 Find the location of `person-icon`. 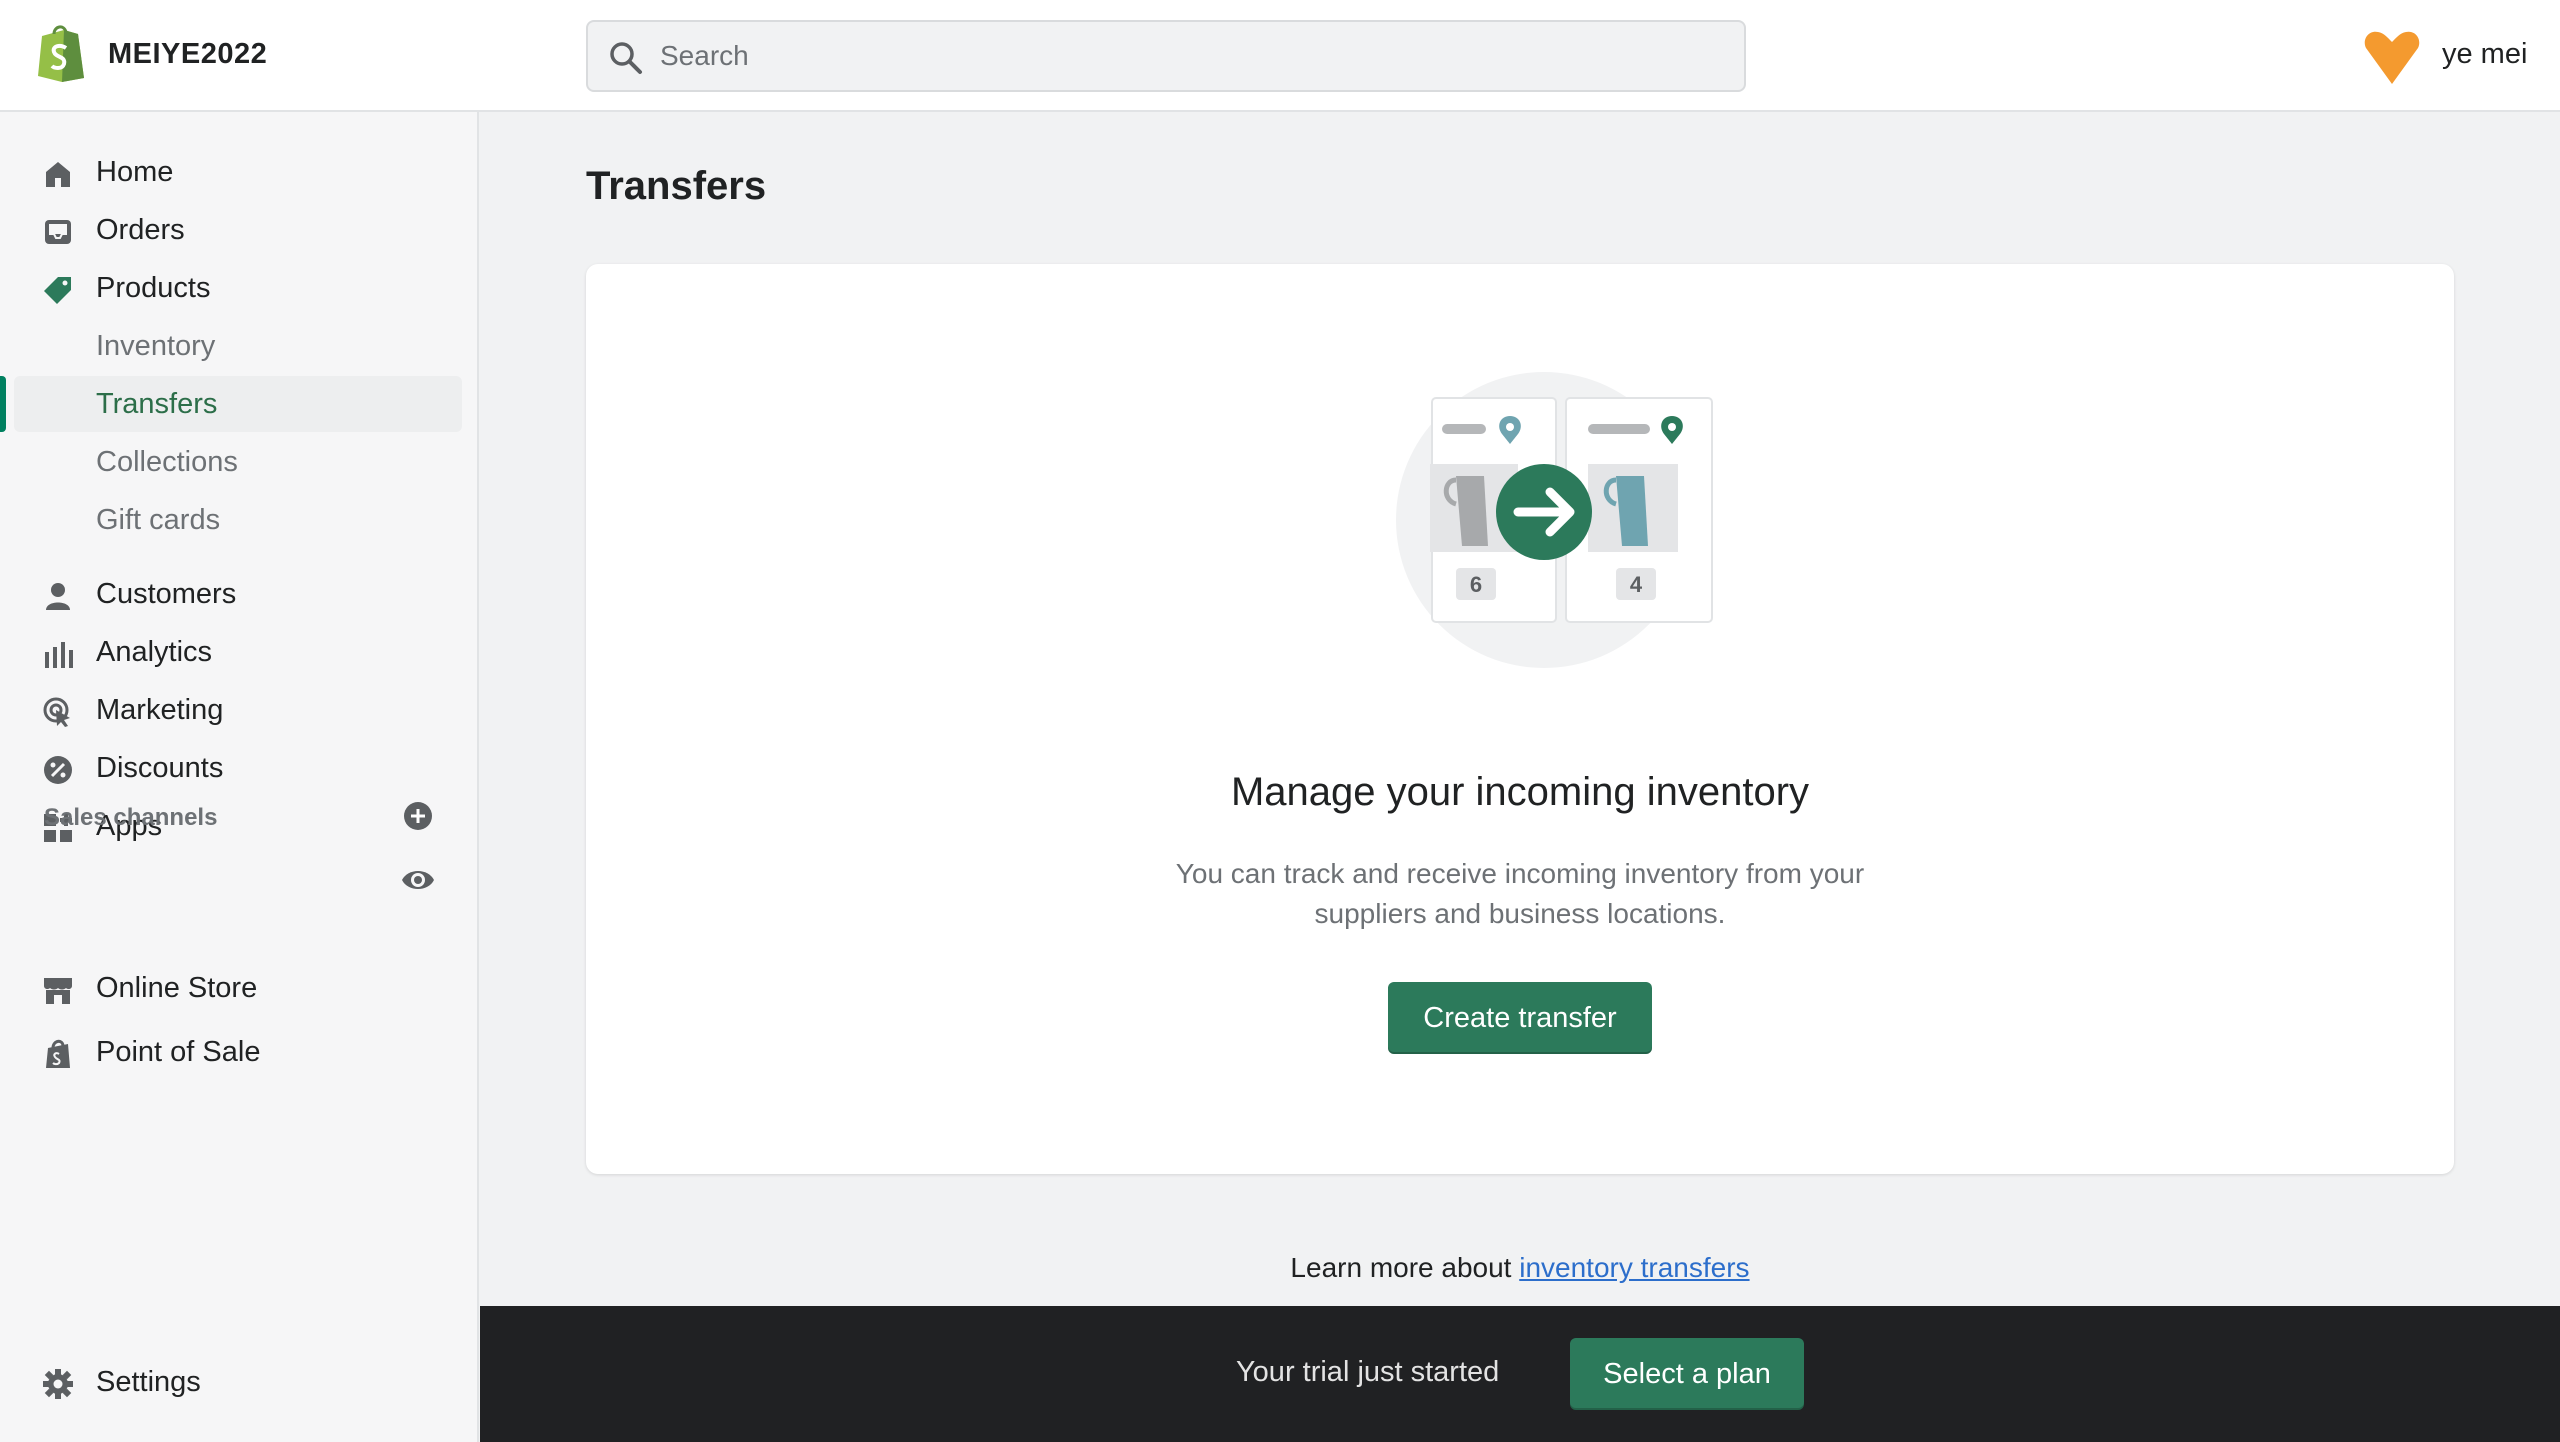

person-icon is located at coordinates (58, 596).